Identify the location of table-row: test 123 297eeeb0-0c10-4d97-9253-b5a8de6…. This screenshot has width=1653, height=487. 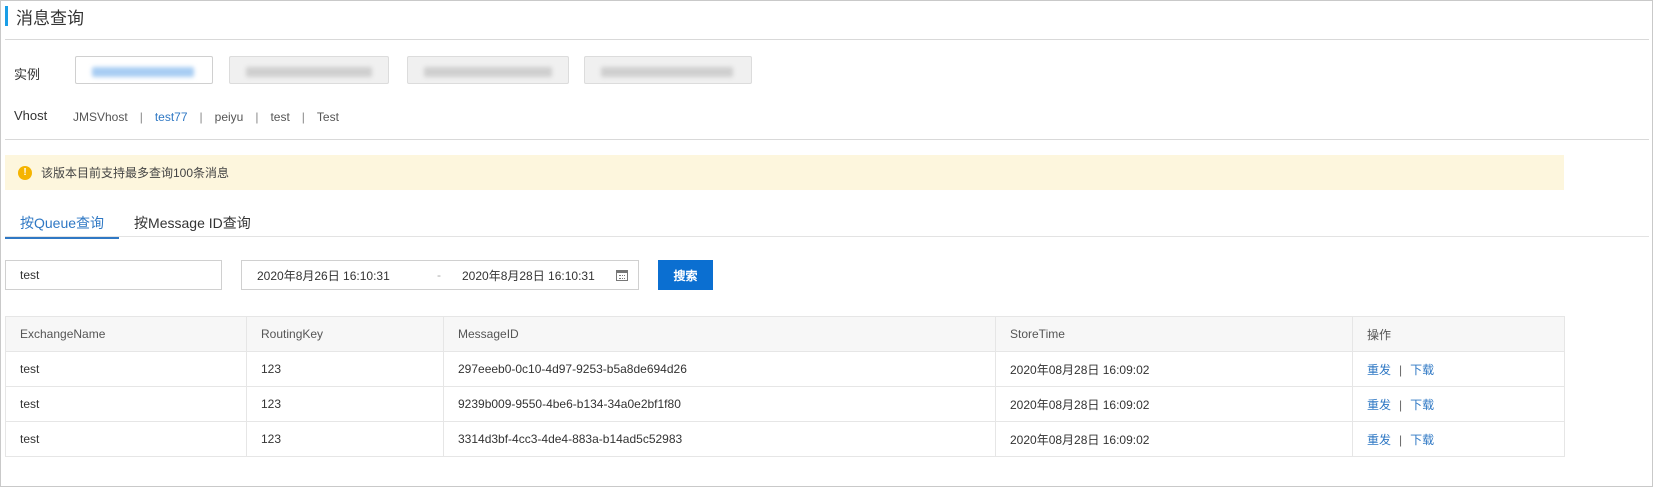
(785, 369).